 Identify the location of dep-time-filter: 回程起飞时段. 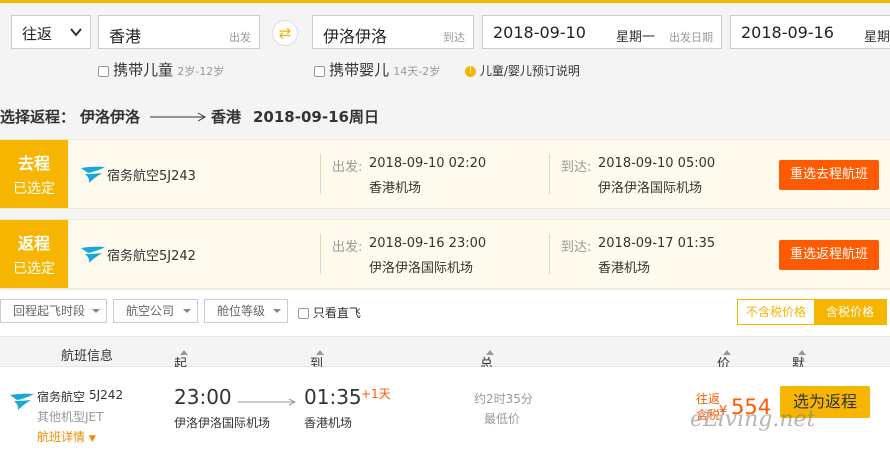
(53, 311).